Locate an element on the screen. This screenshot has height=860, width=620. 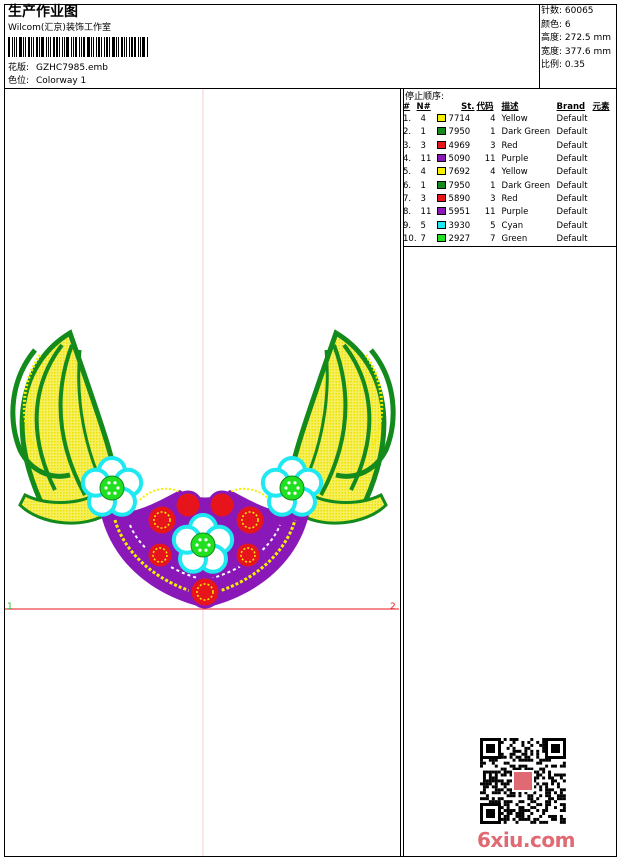
watermark-logo: 6xiu.com is located at coordinates (526, 840).